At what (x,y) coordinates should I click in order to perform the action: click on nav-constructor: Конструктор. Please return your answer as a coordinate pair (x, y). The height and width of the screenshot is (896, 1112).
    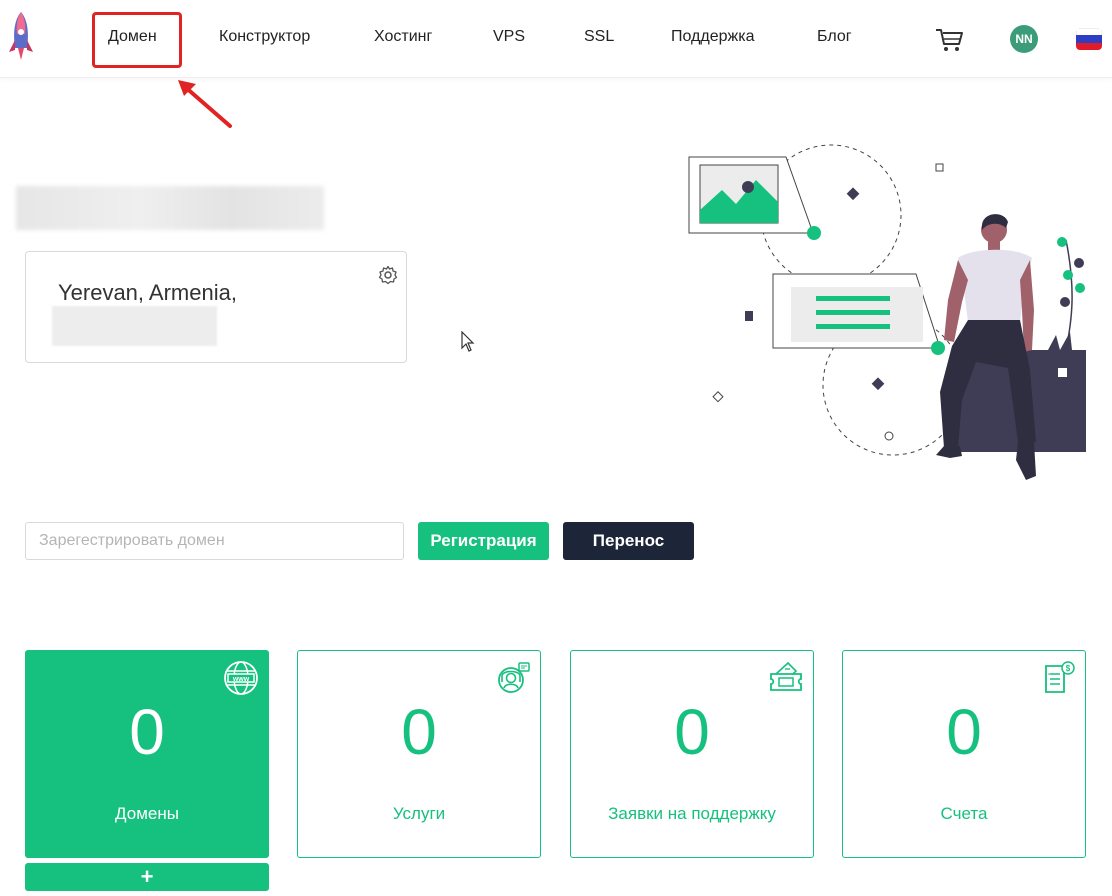
    Looking at the image, I should click on (264, 37).